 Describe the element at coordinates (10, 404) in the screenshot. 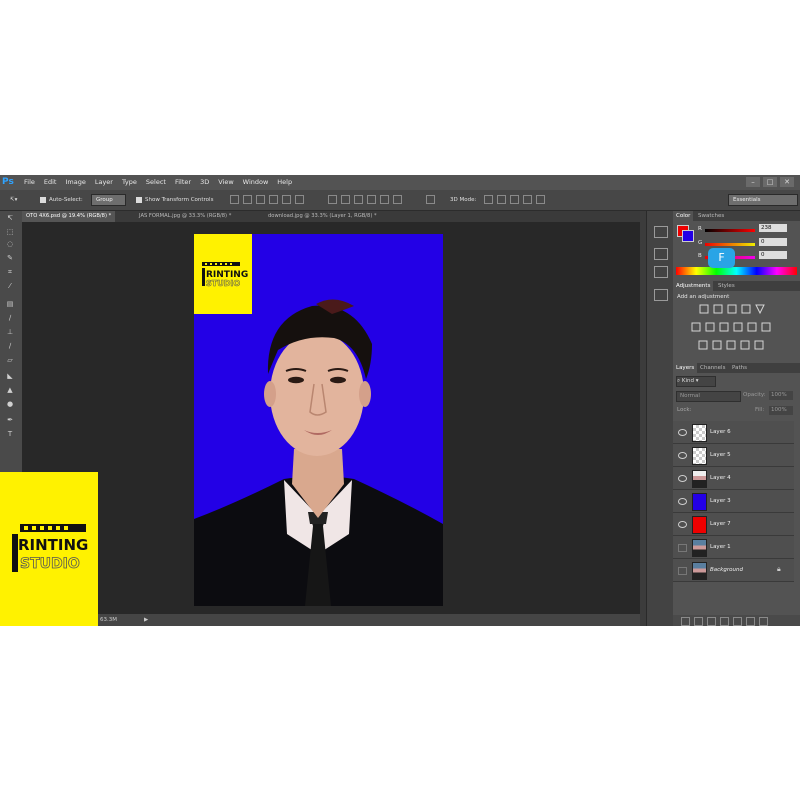

I see `dodge-tool-icon: ●` at that location.